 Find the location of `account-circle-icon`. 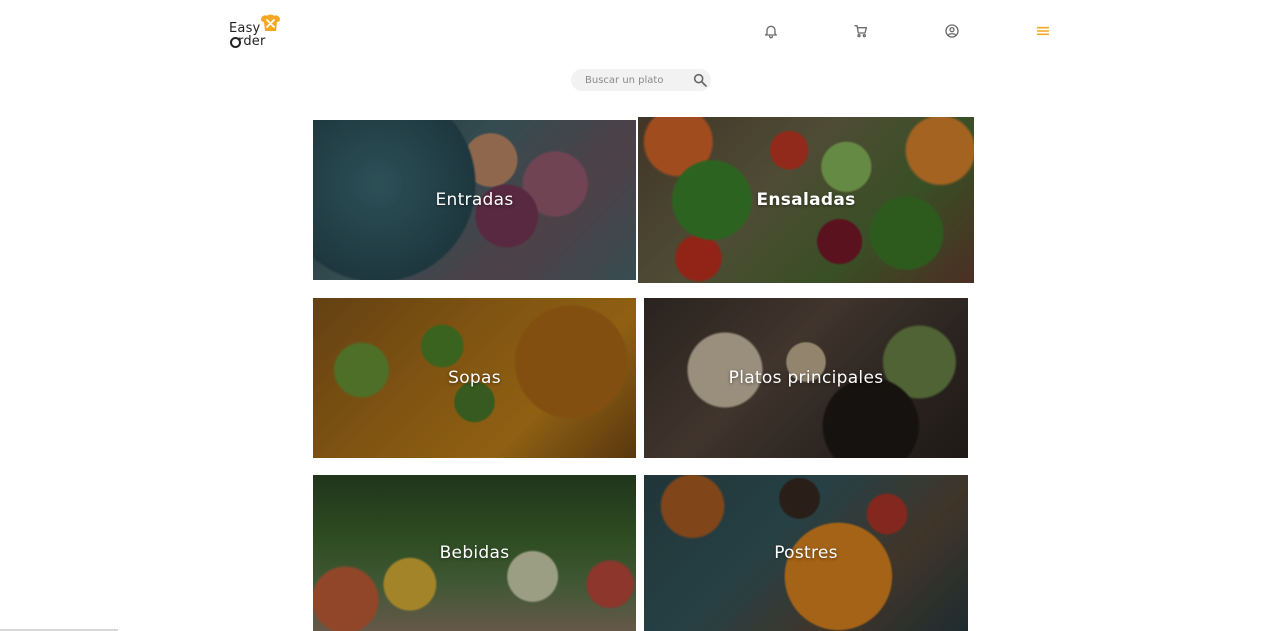

account-circle-icon is located at coordinates (952, 31).